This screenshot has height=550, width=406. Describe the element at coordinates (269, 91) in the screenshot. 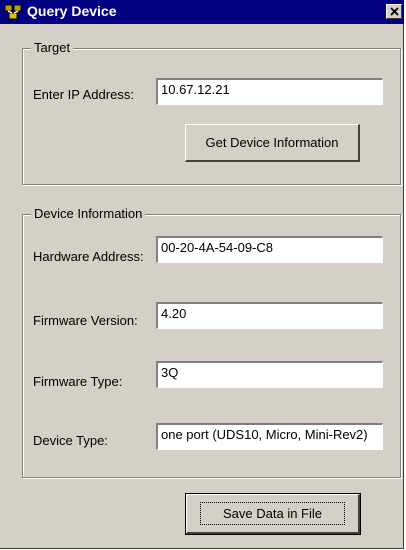

I see `ip-address-input: 10.67.12.21` at that location.